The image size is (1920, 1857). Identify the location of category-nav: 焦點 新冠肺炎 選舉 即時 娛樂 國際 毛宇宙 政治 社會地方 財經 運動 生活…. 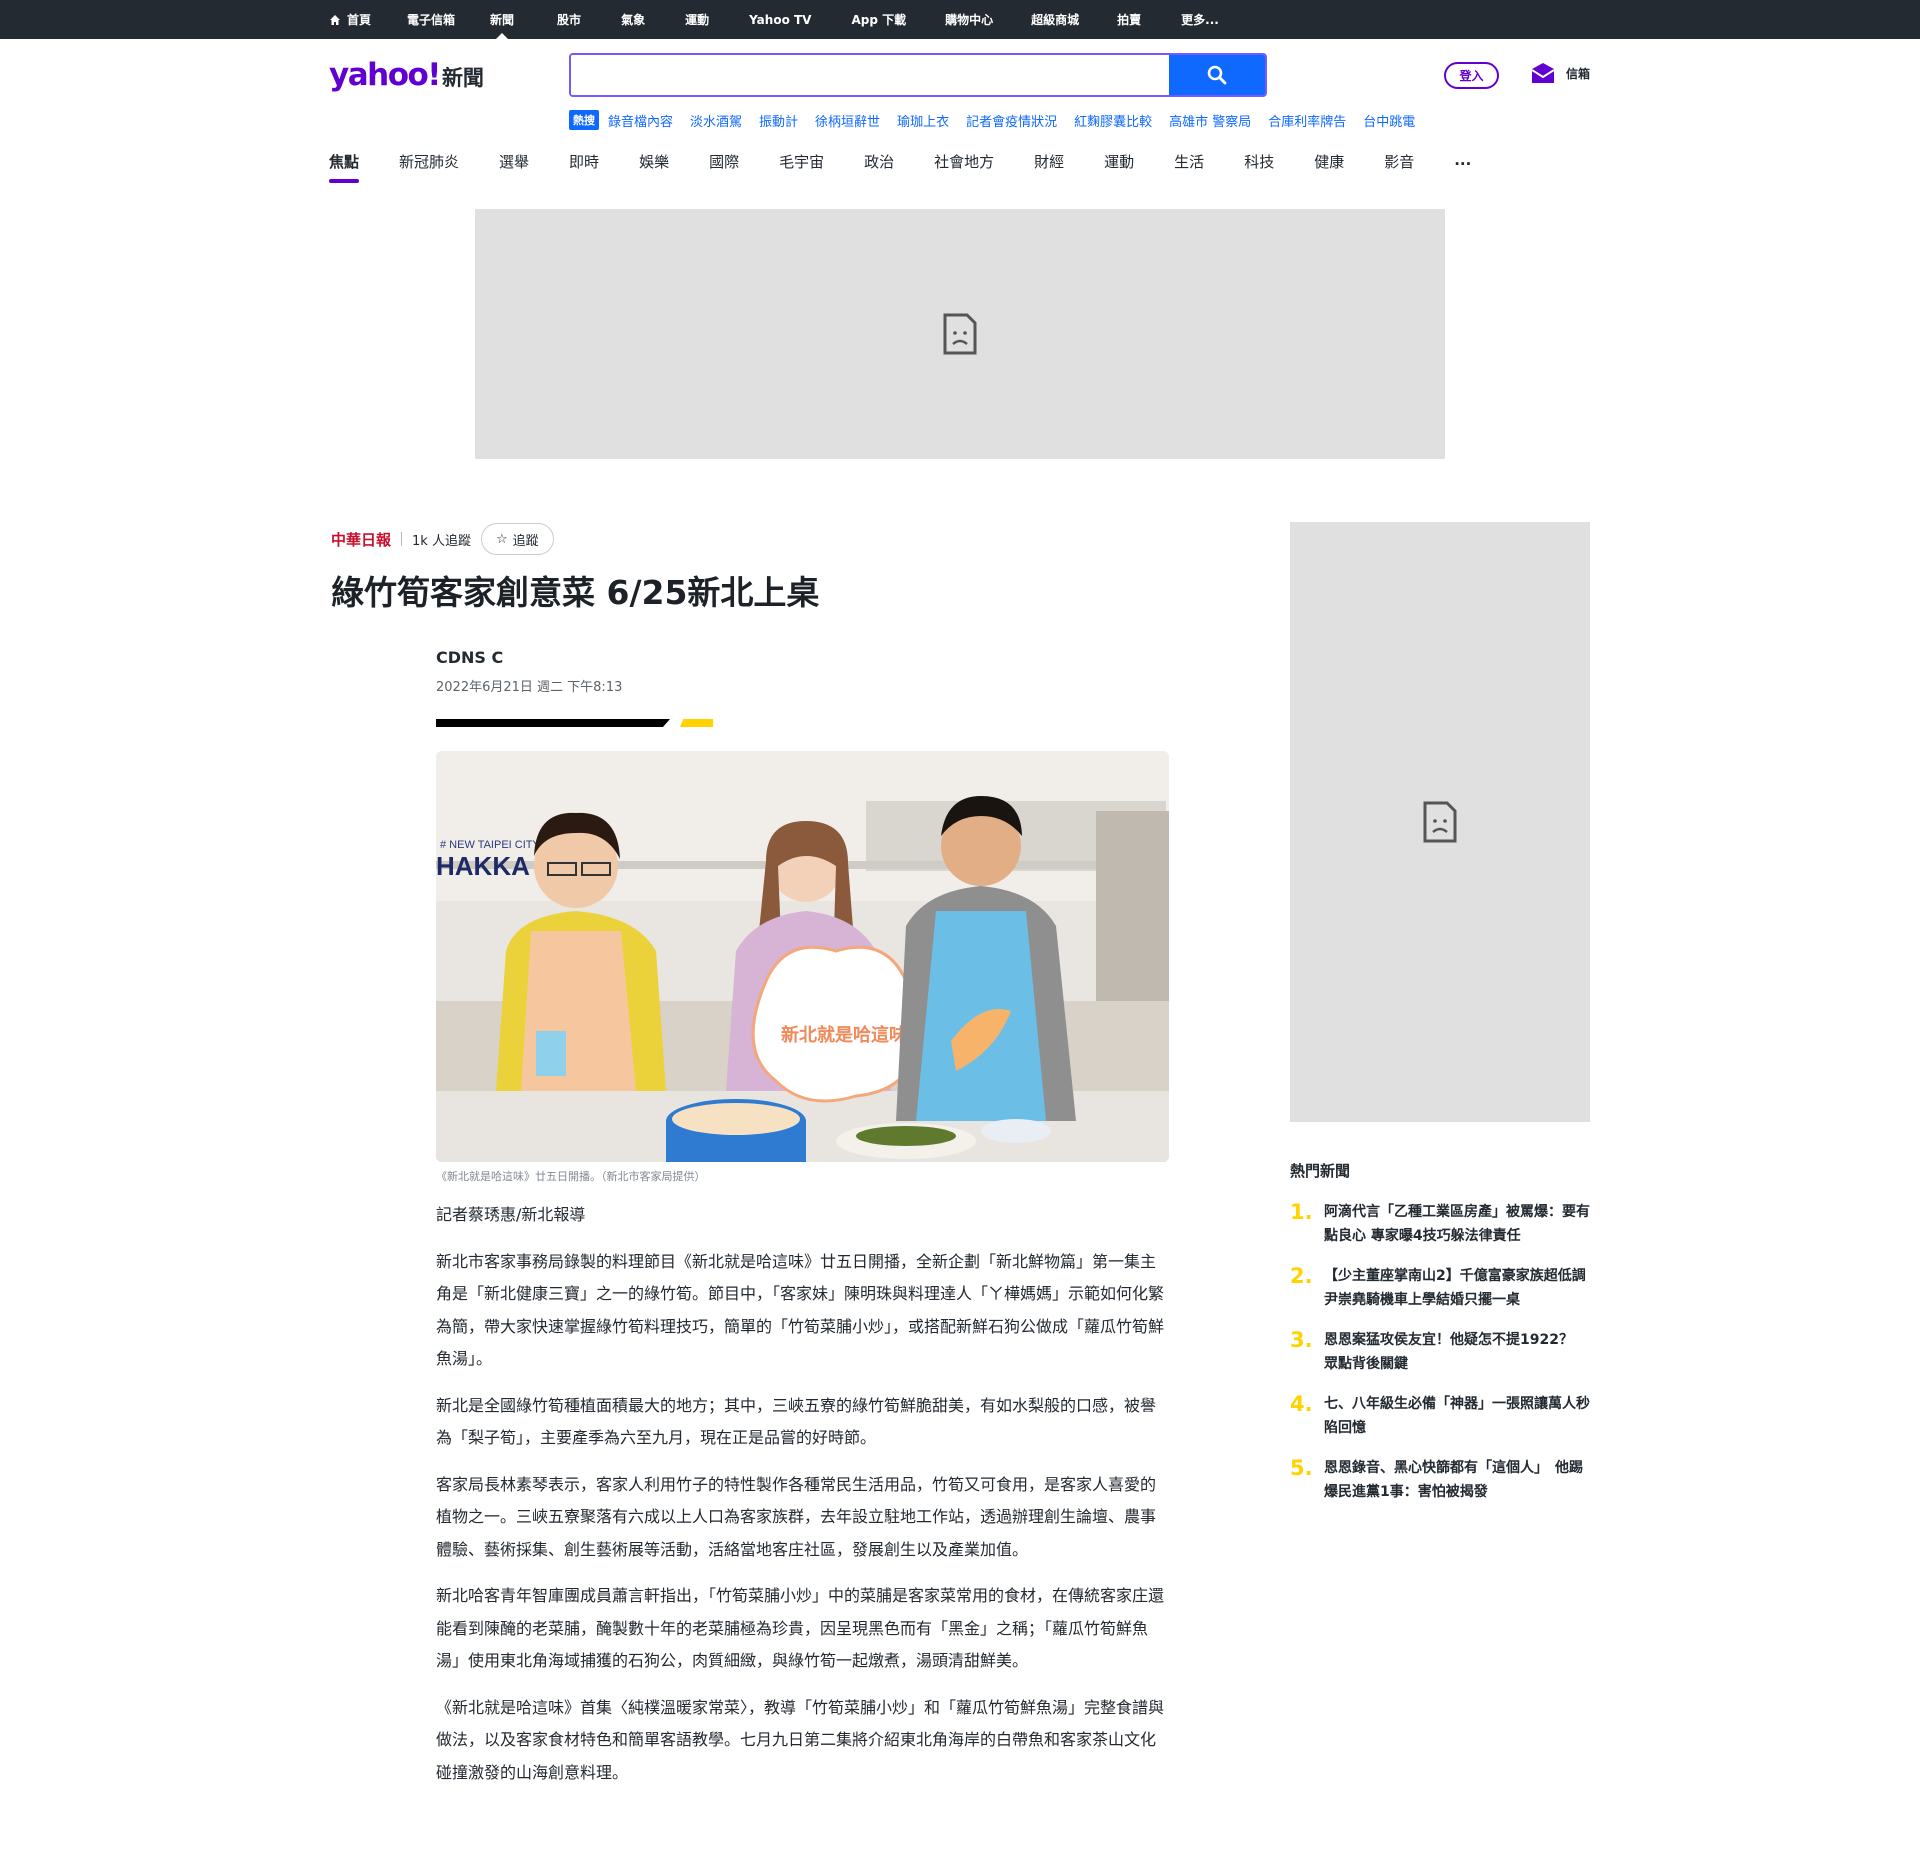
(900, 167).